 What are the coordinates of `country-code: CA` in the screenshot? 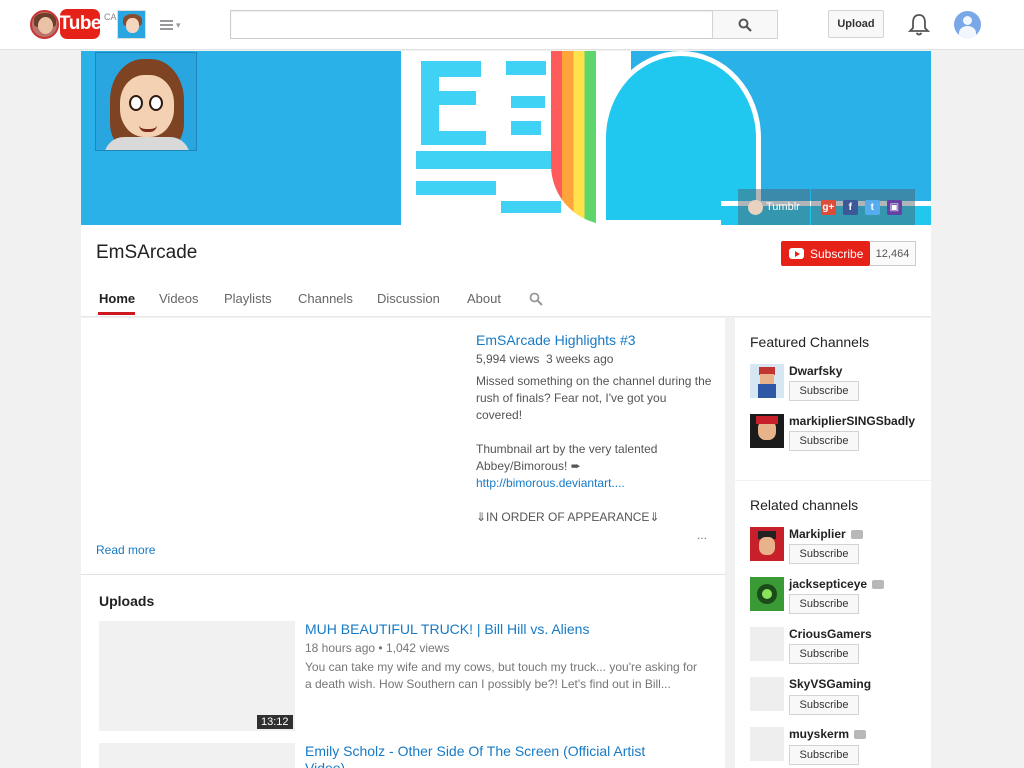 It's located at (110, 17).